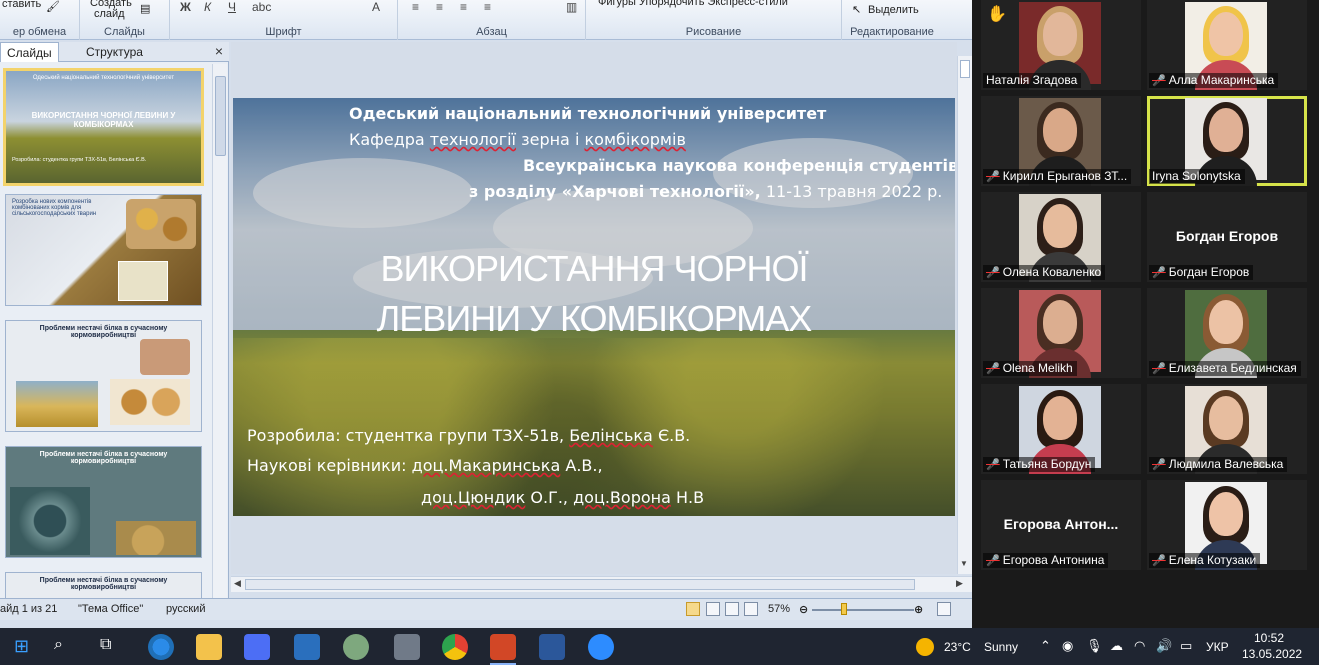 Image resolution: width=1319 pixels, height=665 pixels. I want to click on dept-a: Кафедра, so click(389, 139).